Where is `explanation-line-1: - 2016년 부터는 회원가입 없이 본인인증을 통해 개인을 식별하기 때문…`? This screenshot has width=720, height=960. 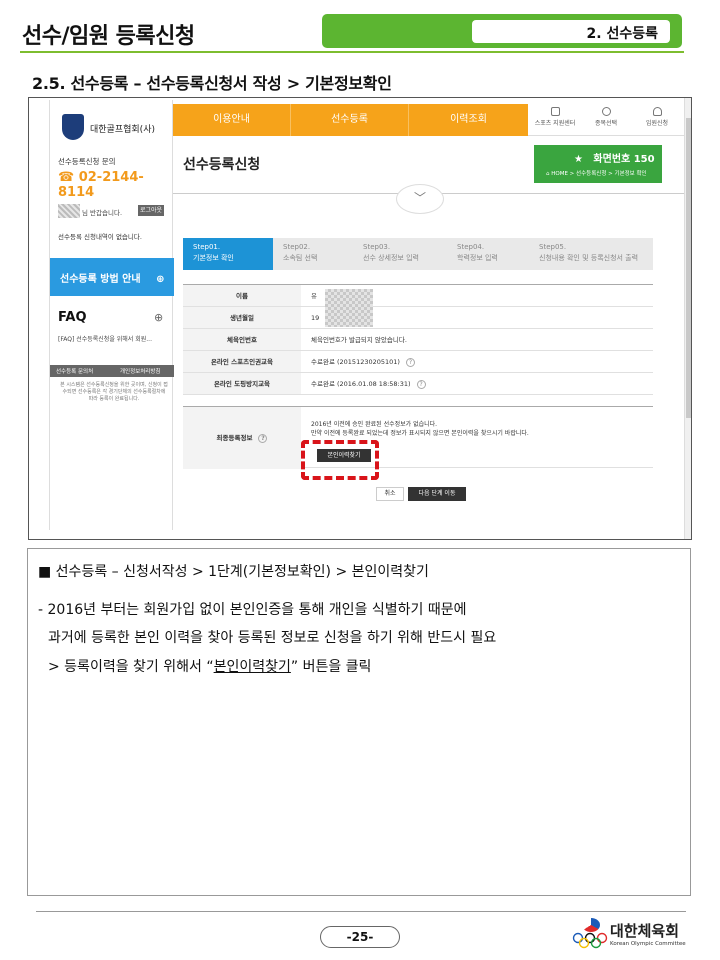 explanation-line-1: - 2016년 부터는 회원가입 없이 본인인증을 통해 개인을 식별하기 때문… is located at coordinates (252, 610).